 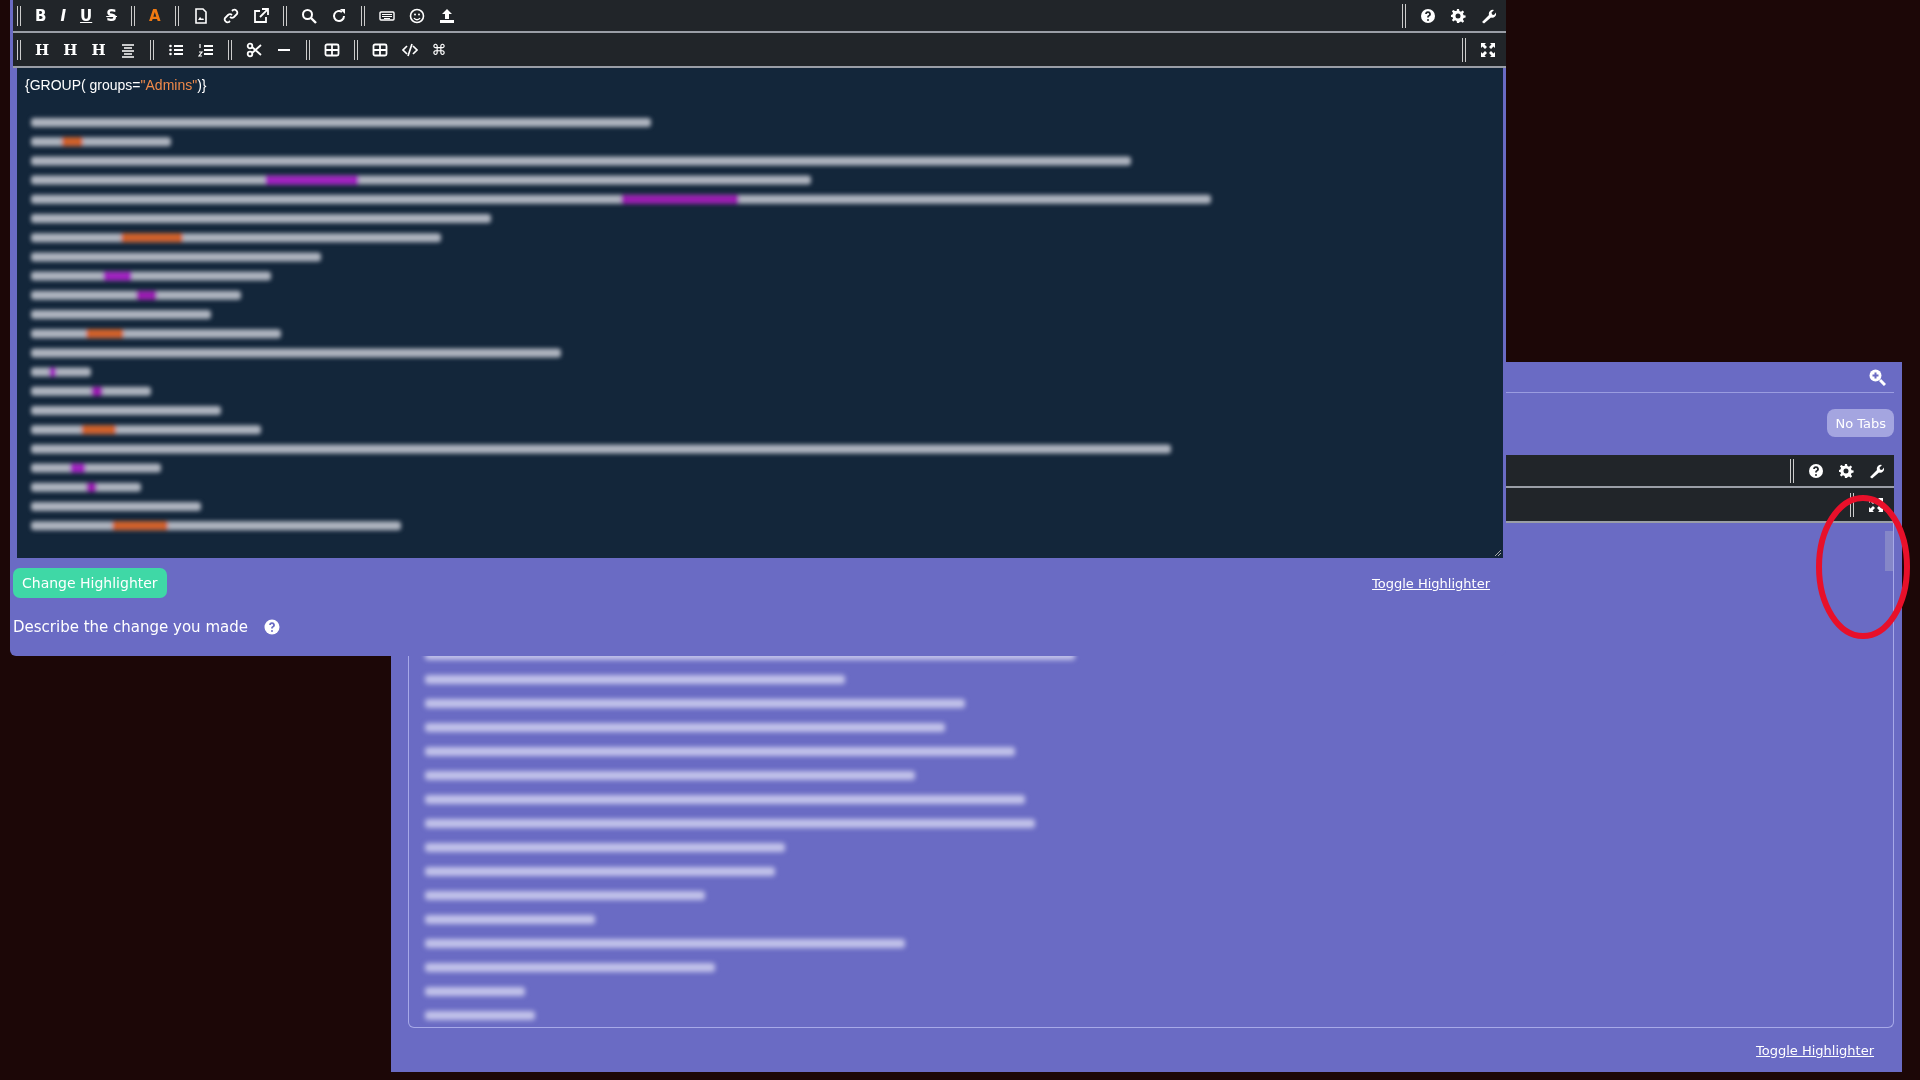 I want to click on code-line: {GROUP( groups="Admins")}, so click(x=116, y=84).